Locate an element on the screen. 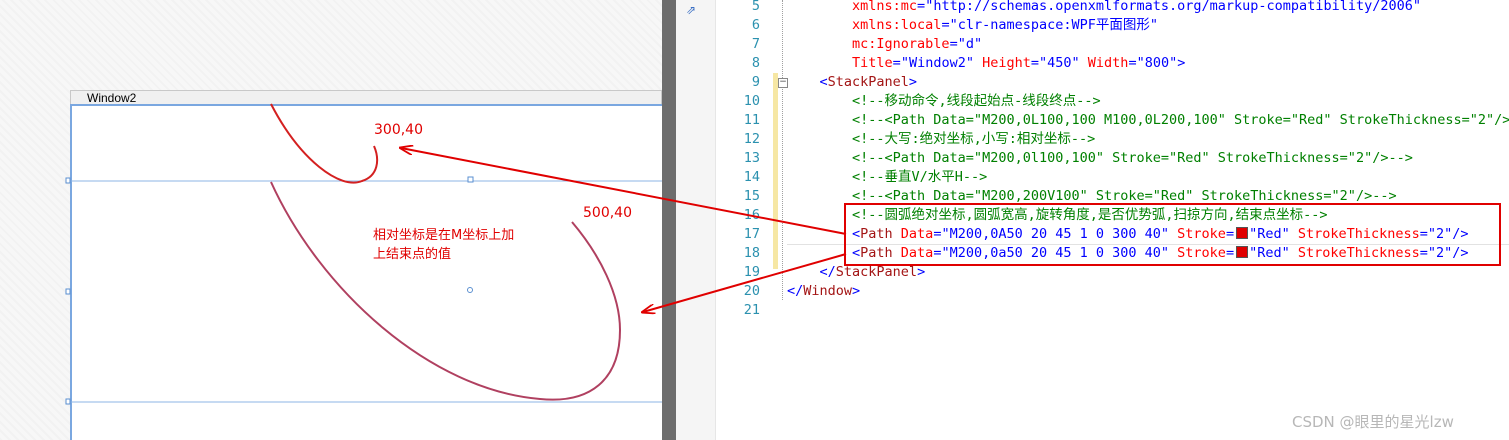 The width and height of the screenshot is (1509, 440). code-token: < is located at coordinates (807, 82).